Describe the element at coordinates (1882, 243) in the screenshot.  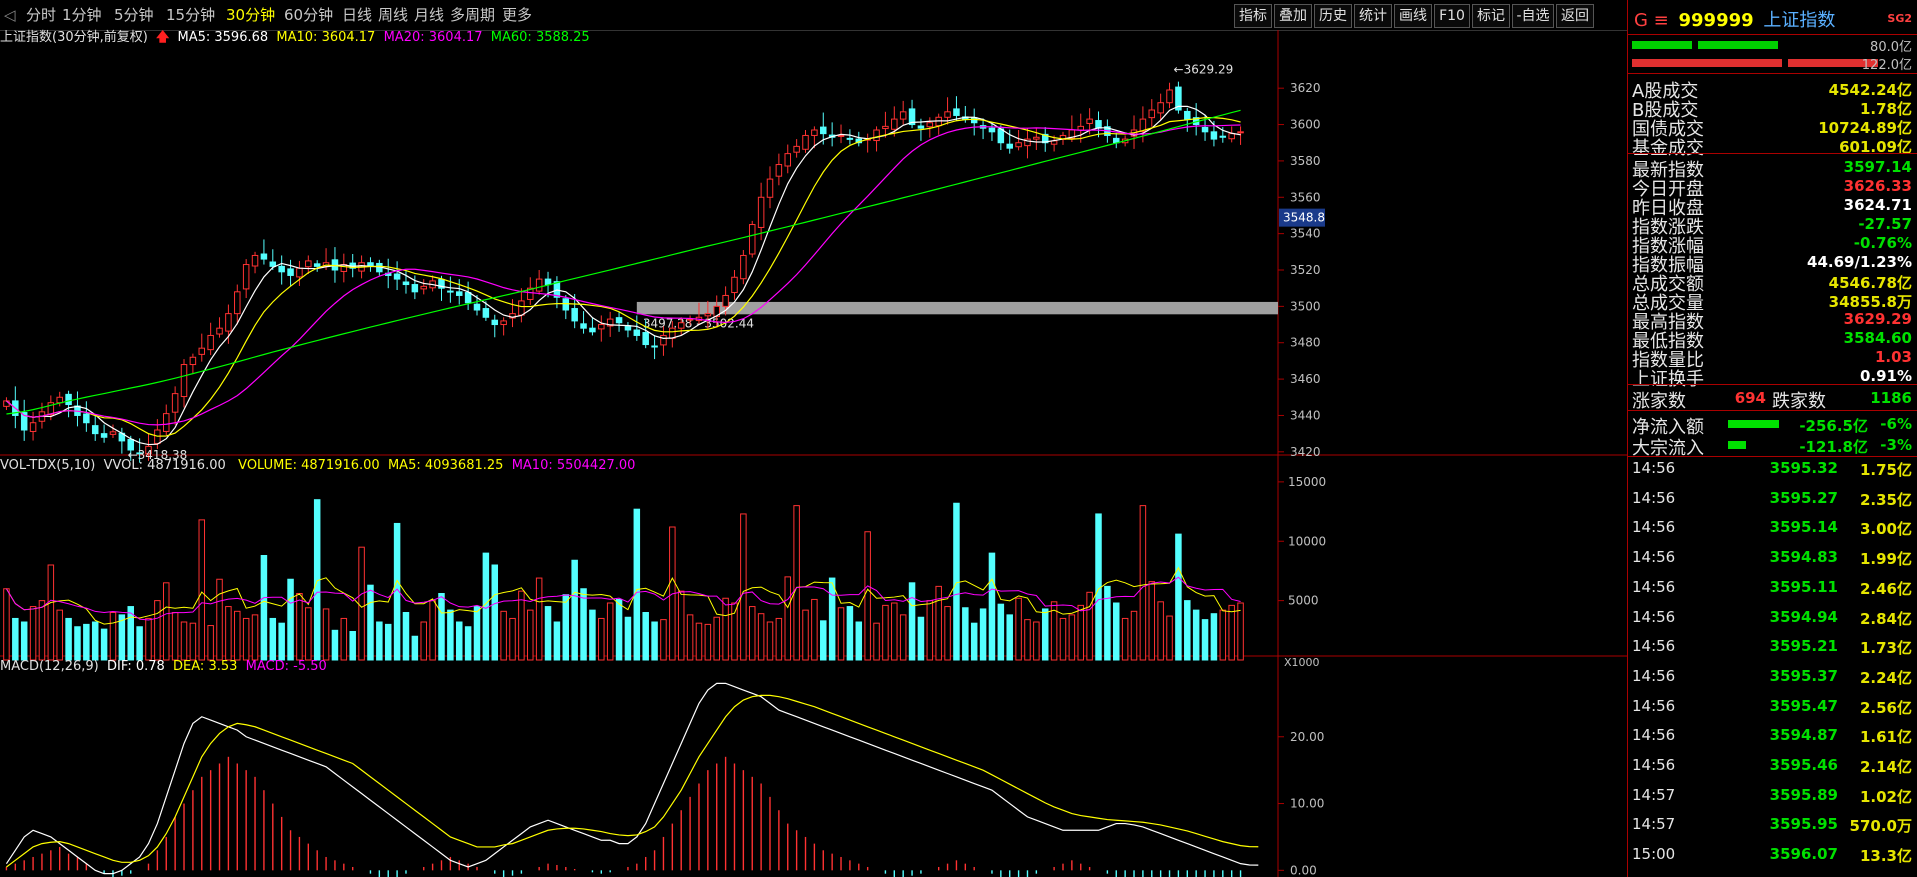
I see `stat-value: -0.76%` at that location.